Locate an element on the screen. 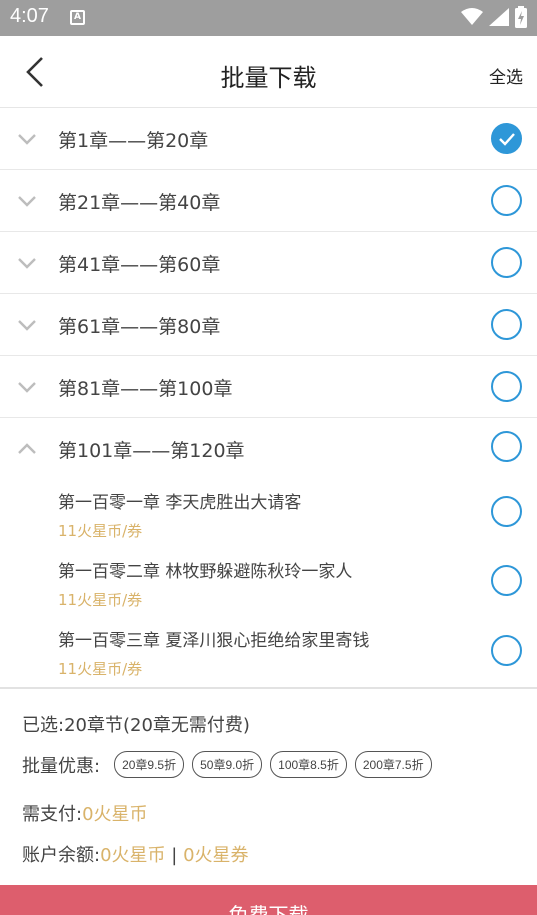 The width and height of the screenshot is (537, 915). top-app-bar: 批量下载 全选 is located at coordinates (268, 72).